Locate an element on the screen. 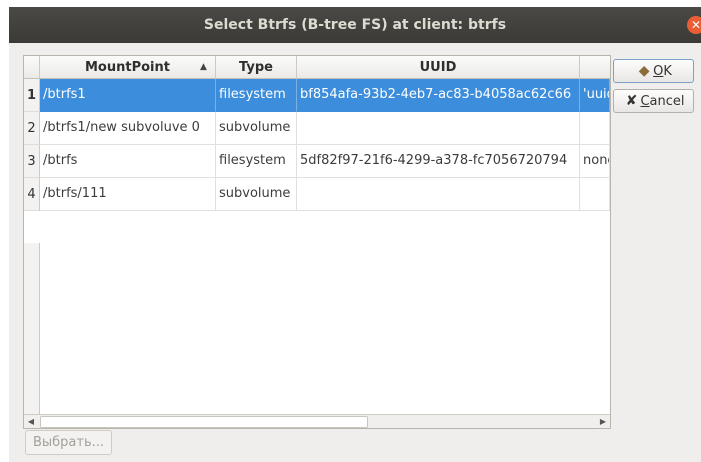 The height and width of the screenshot is (462, 701). cell-mountpoint: /btrfs1 is located at coordinates (128, 95).